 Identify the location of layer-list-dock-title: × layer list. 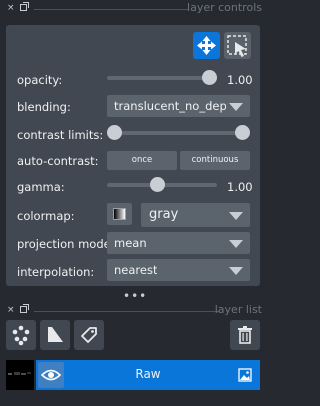
(138, 311).